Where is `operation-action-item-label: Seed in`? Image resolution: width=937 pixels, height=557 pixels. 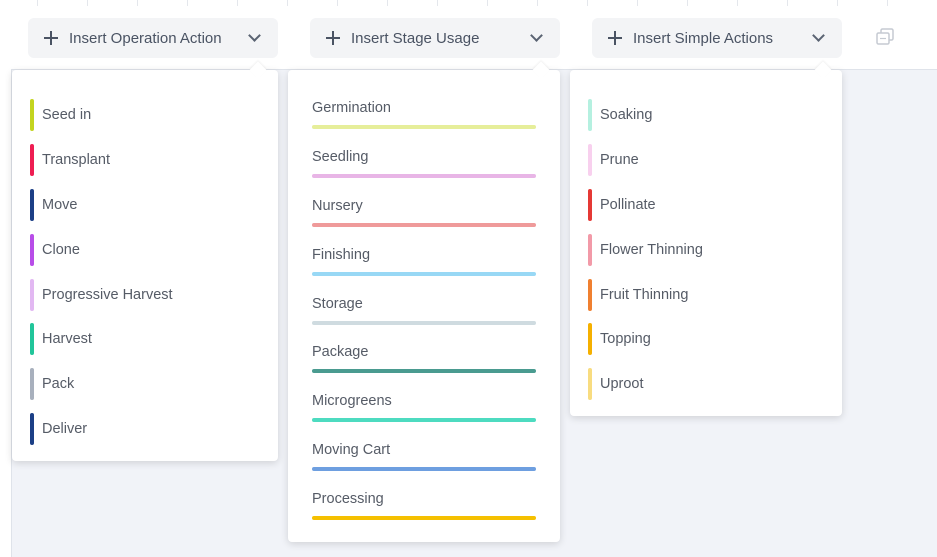 operation-action-item-label: Seed in is located at coordinates (67, 115).